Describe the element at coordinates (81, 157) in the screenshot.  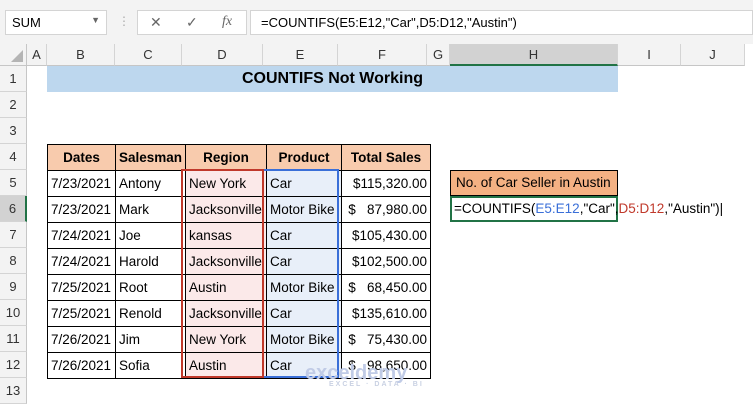
I see `table-header-cell: Dates` at that location.